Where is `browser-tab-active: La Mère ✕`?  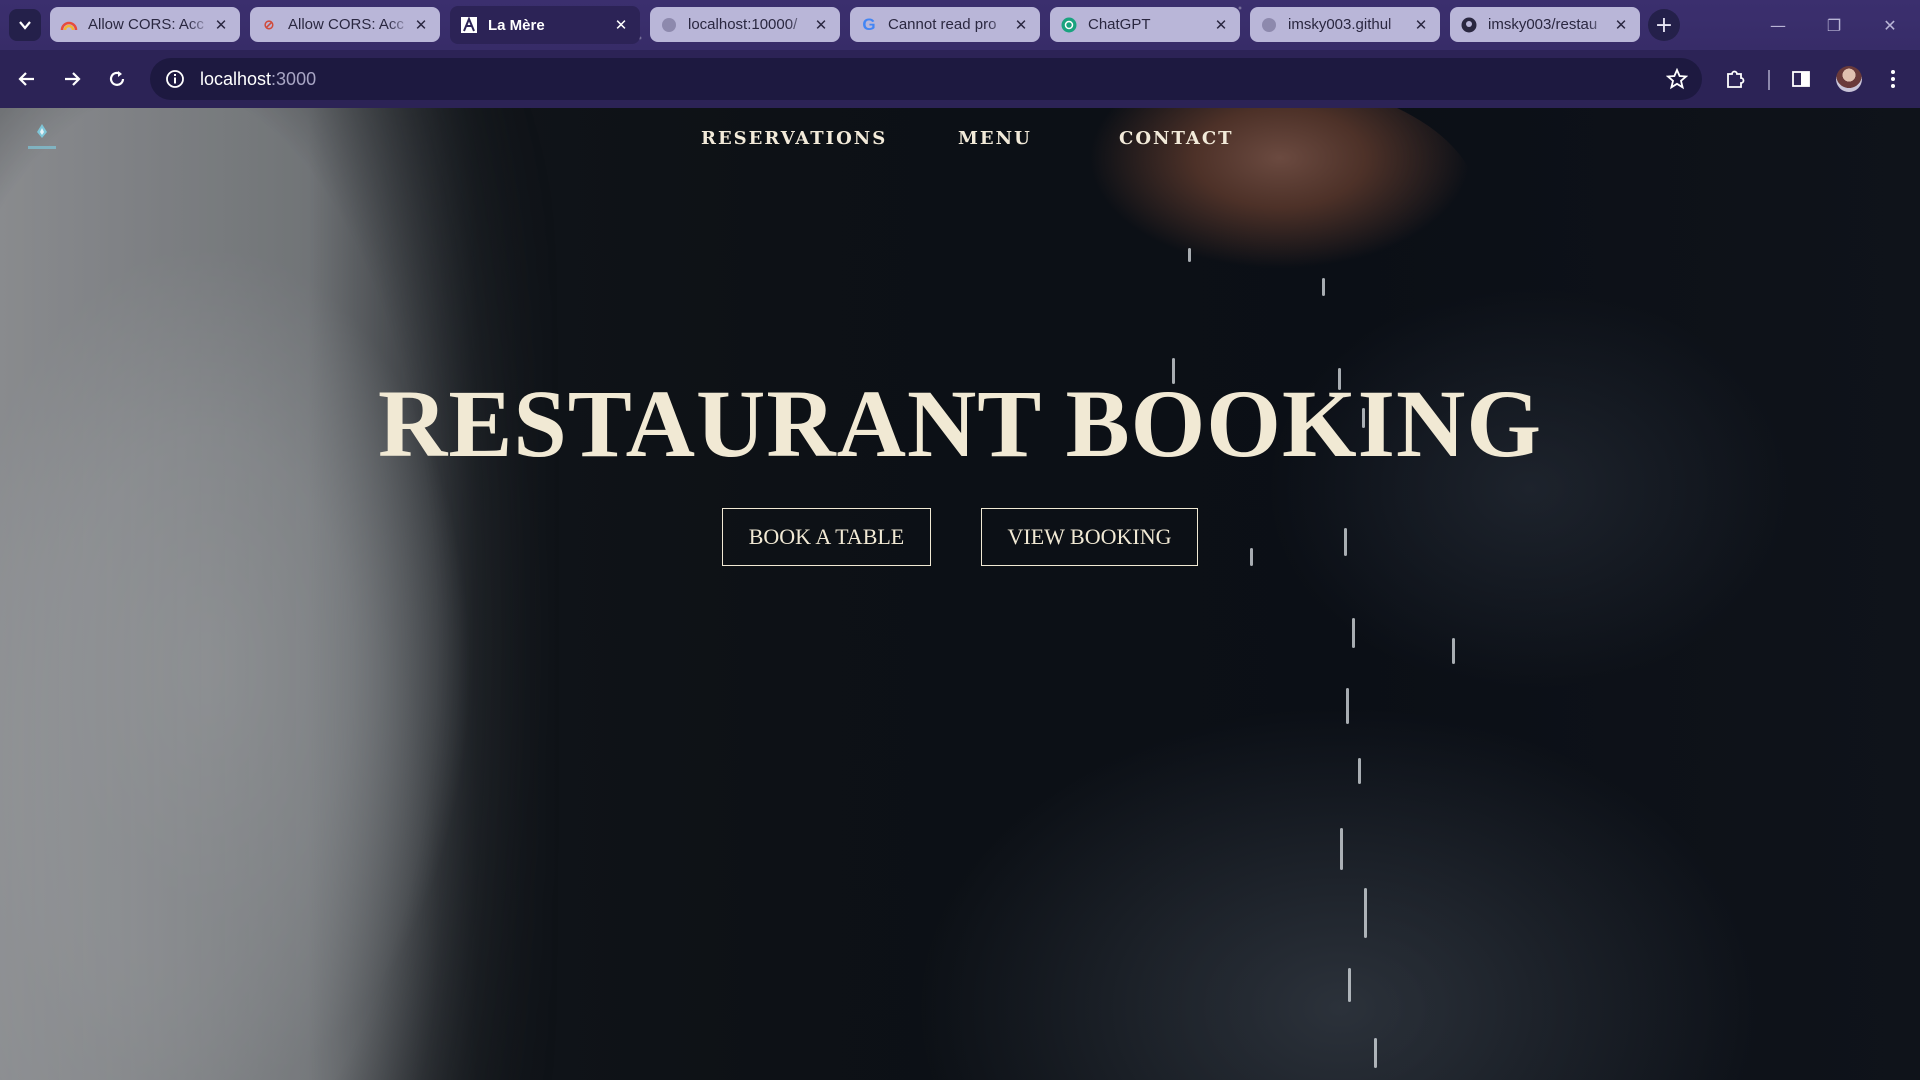
browser-tab-active: La Mère ✕ is located at coordinates (545, 25).